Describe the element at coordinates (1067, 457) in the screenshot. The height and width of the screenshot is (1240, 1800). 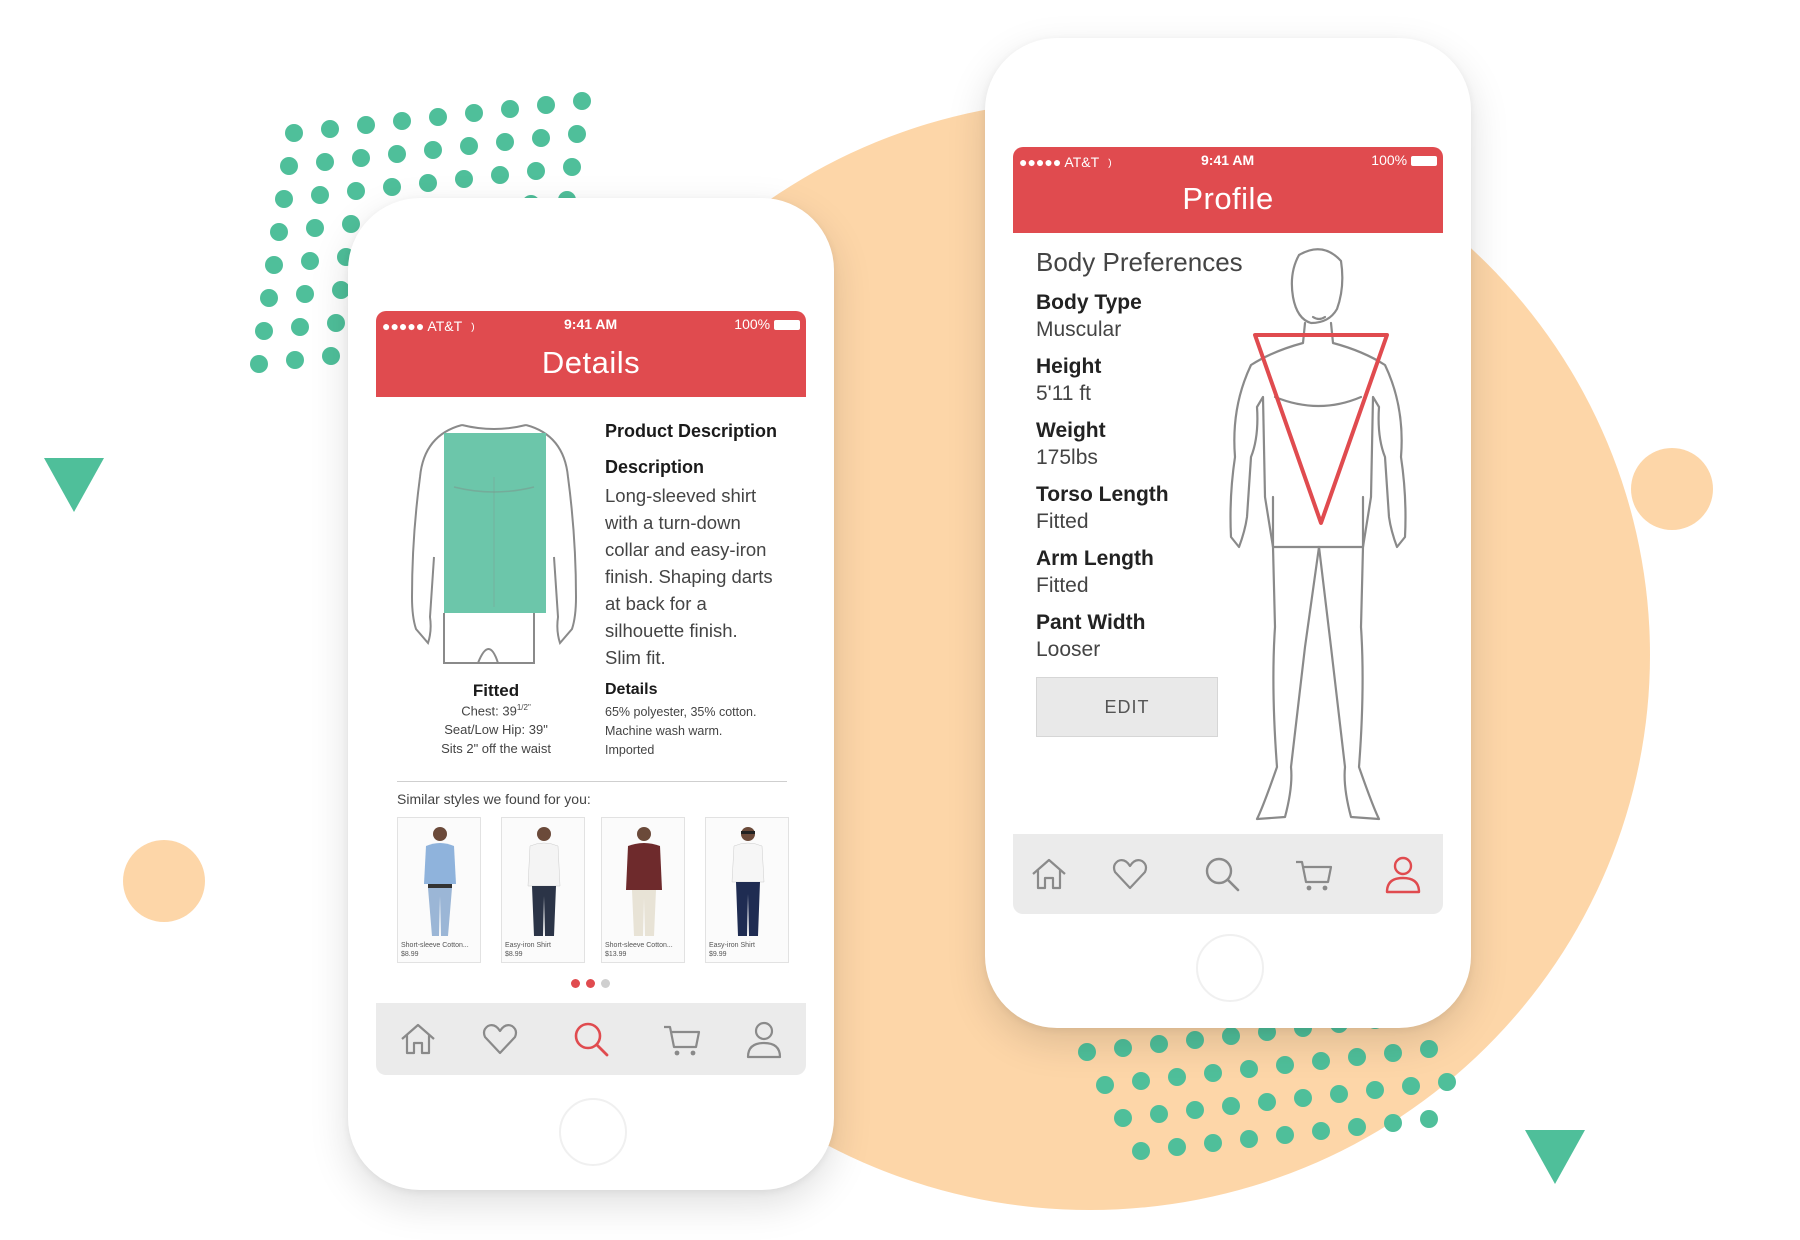
I see `field-value-weight: 175lbs` at that location.